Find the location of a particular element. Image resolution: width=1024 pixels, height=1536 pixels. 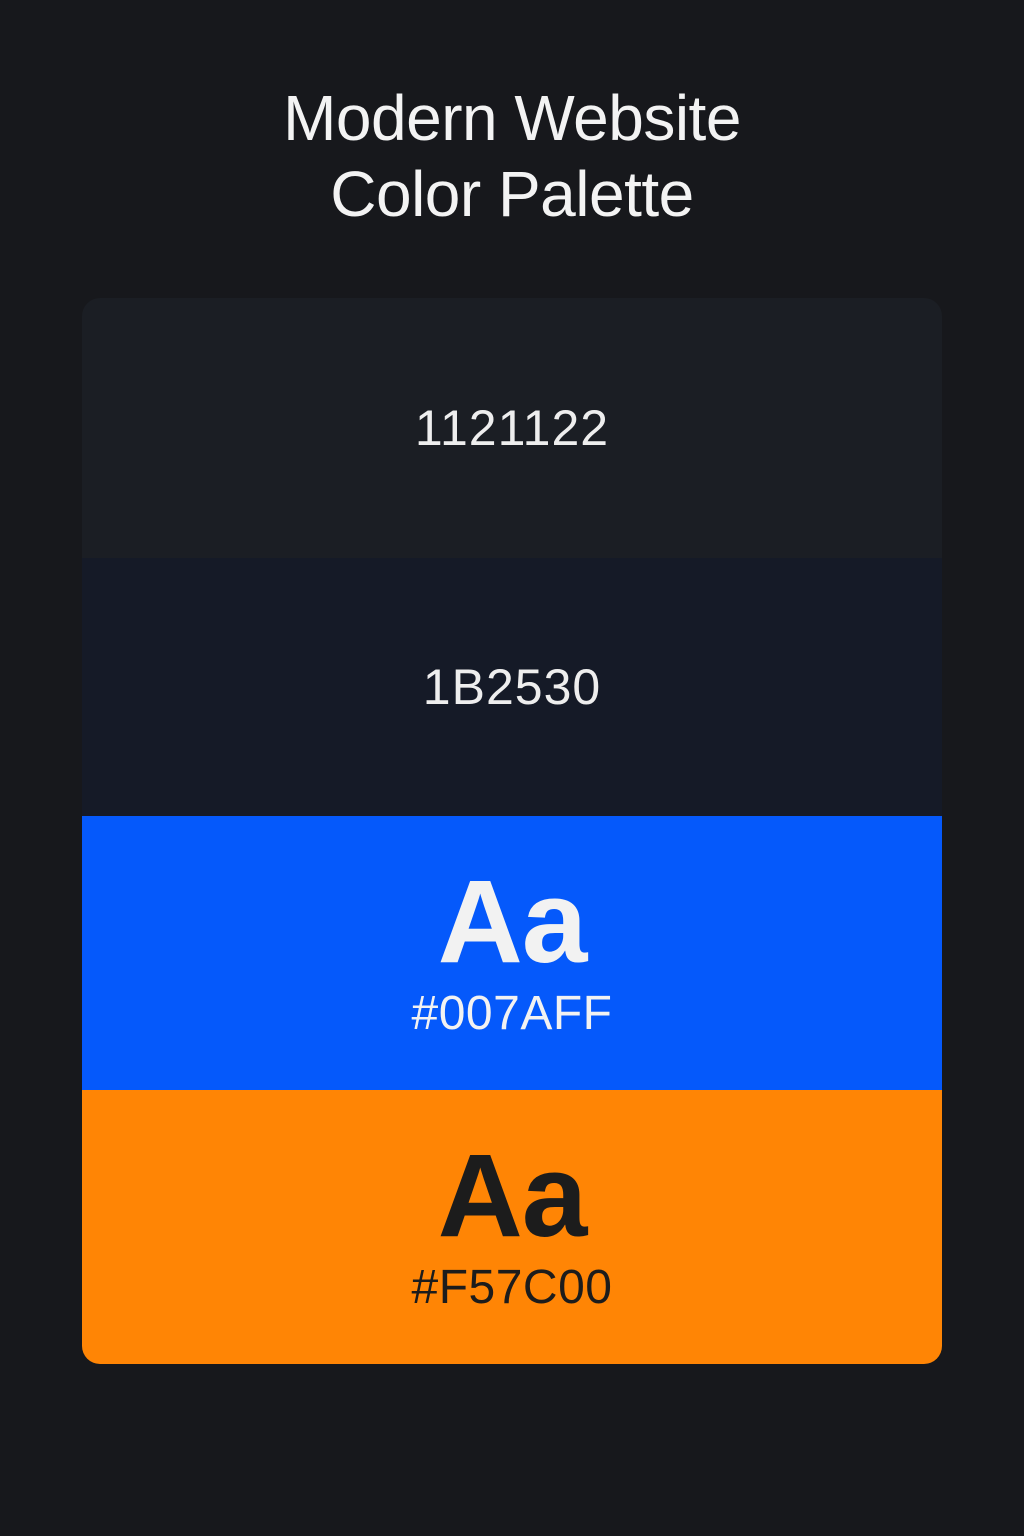

page-title-line-1: Modern Website is located at coordinates (512, 118).